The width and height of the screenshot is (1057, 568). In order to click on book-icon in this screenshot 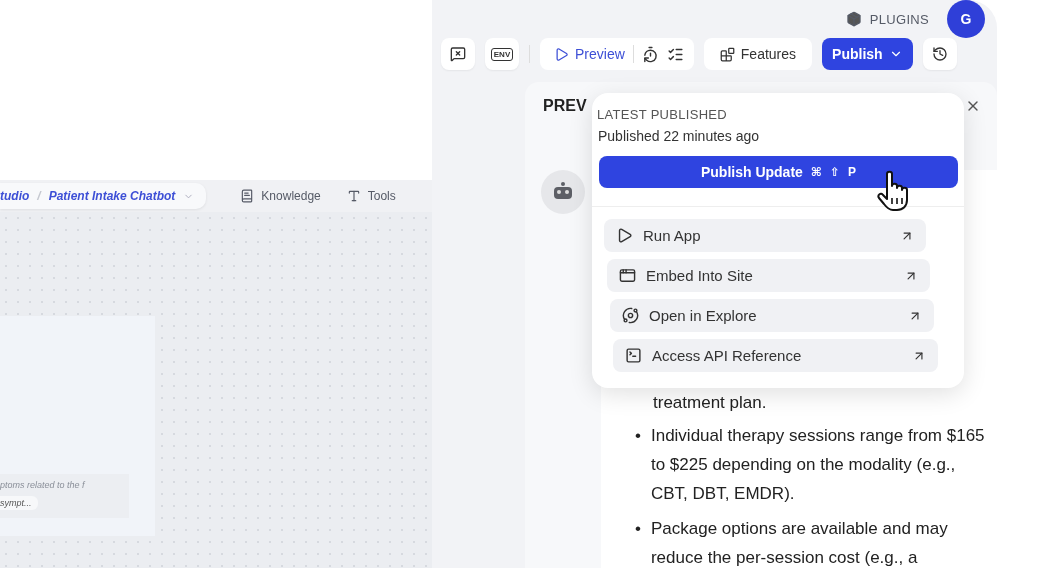, I will do `click(247, 196)`.